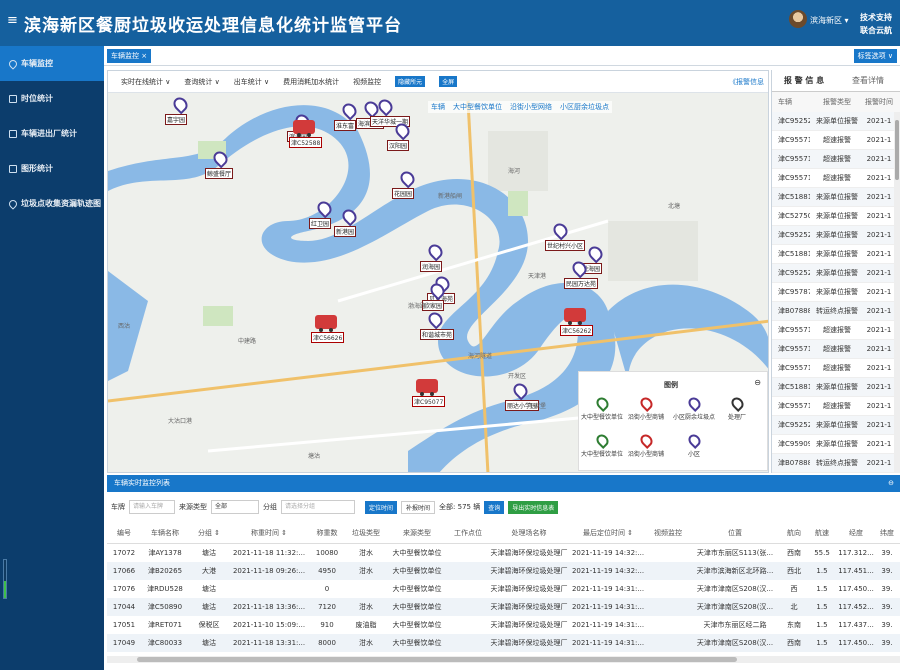  I want to click on table-column-header: 航速, so click(822, 533).